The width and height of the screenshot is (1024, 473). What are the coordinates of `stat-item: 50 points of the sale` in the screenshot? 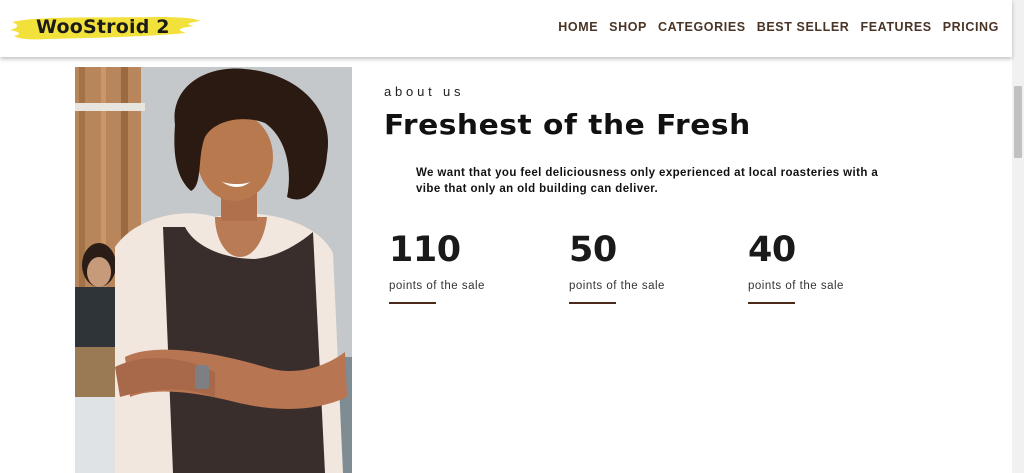 It's located at (644, 267).